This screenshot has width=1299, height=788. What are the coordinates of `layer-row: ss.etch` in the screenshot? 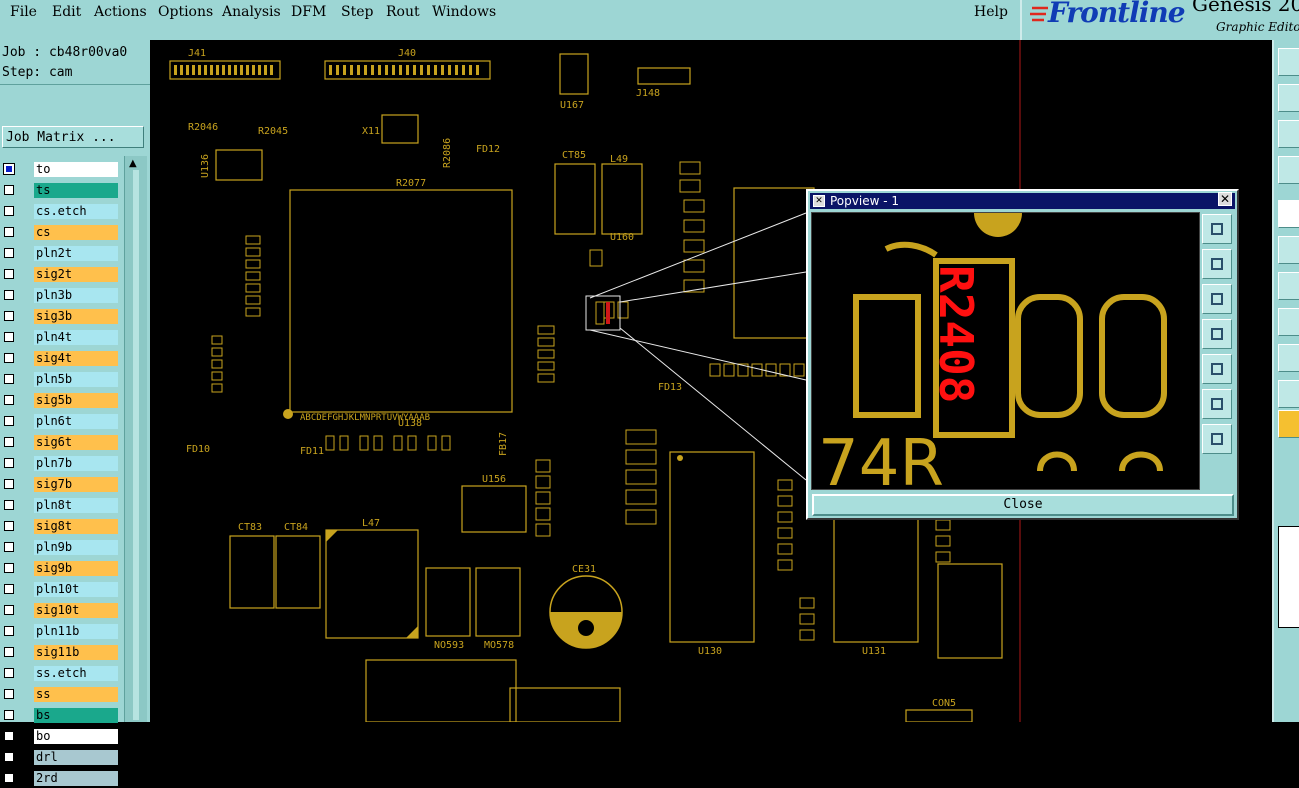 It's located at (60, 674).